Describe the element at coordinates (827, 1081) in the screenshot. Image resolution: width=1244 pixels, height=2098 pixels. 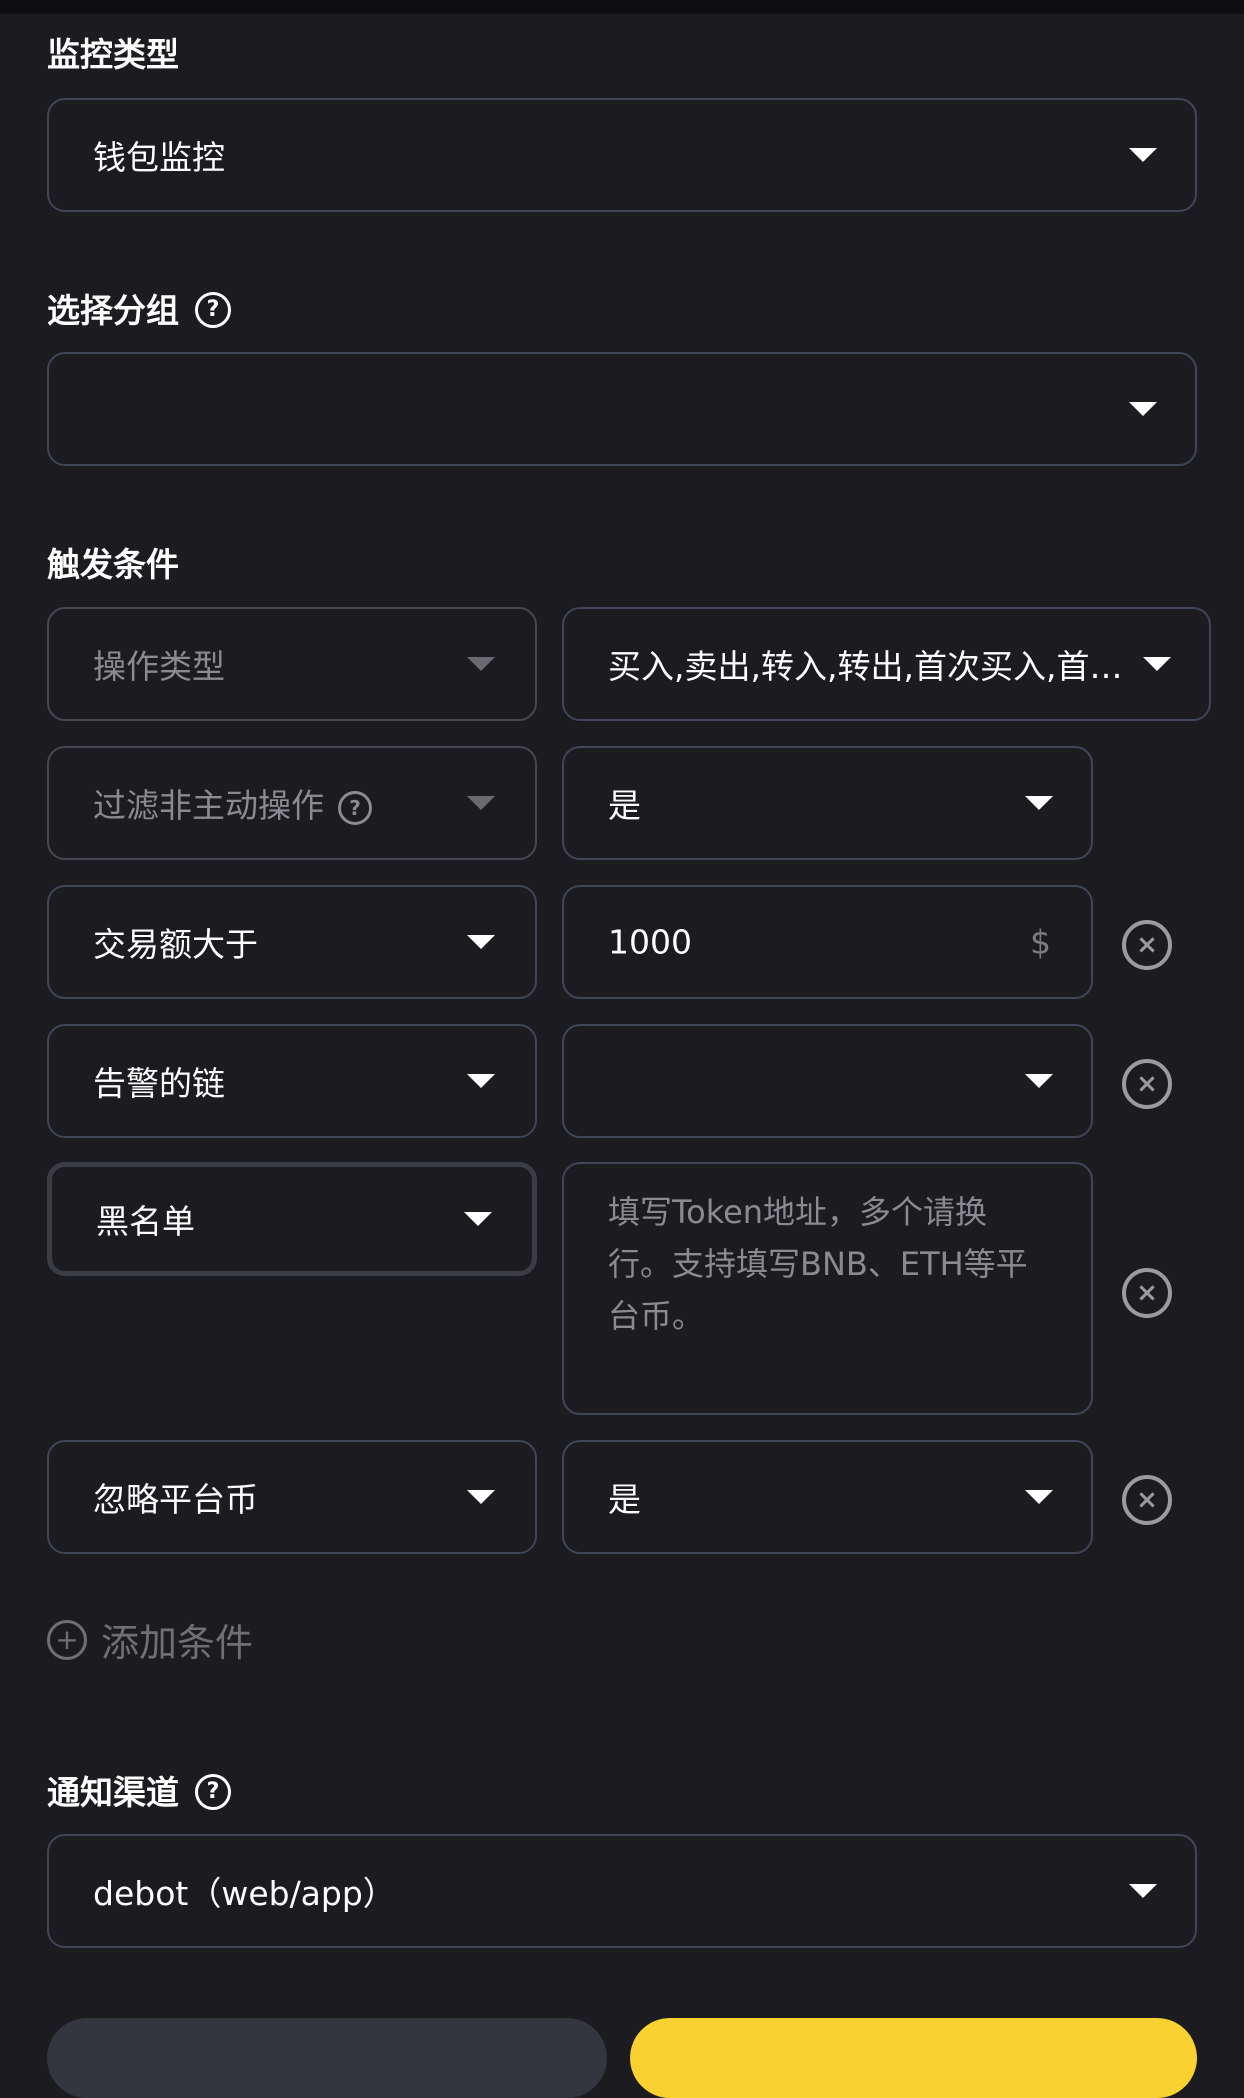
I see `chain-select` at that location.